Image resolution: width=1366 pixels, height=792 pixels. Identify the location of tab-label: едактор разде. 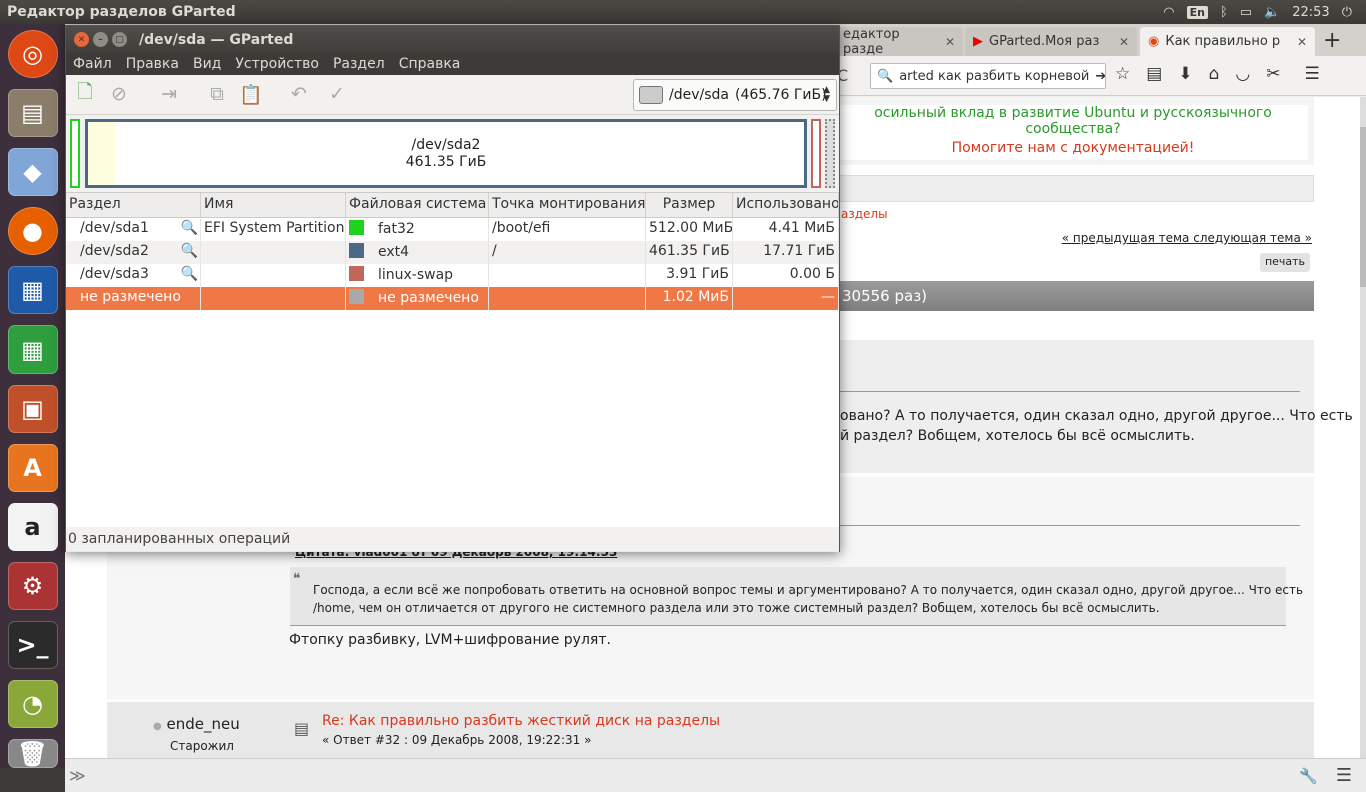
(871, 41).